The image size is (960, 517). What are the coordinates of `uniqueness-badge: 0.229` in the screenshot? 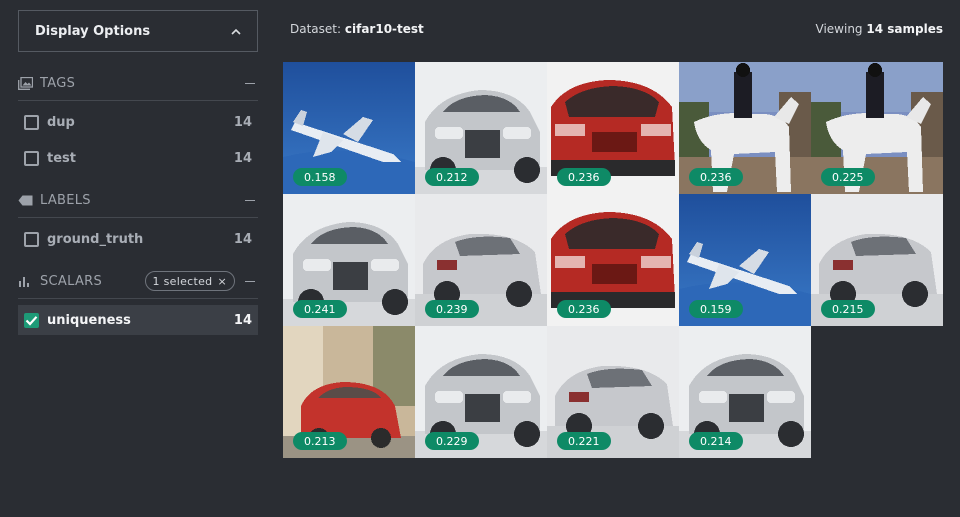 It's located at (452, 441).